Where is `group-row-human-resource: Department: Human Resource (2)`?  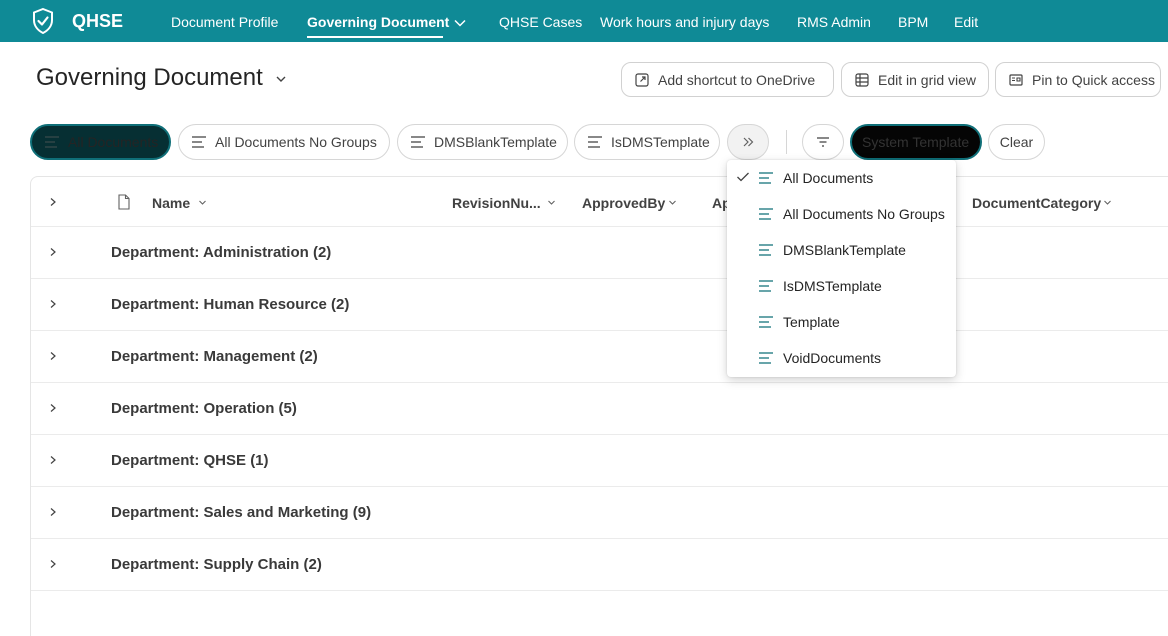
group-row-human-resource: Department: Human Resource (2) is located at coordinates (599, 305).